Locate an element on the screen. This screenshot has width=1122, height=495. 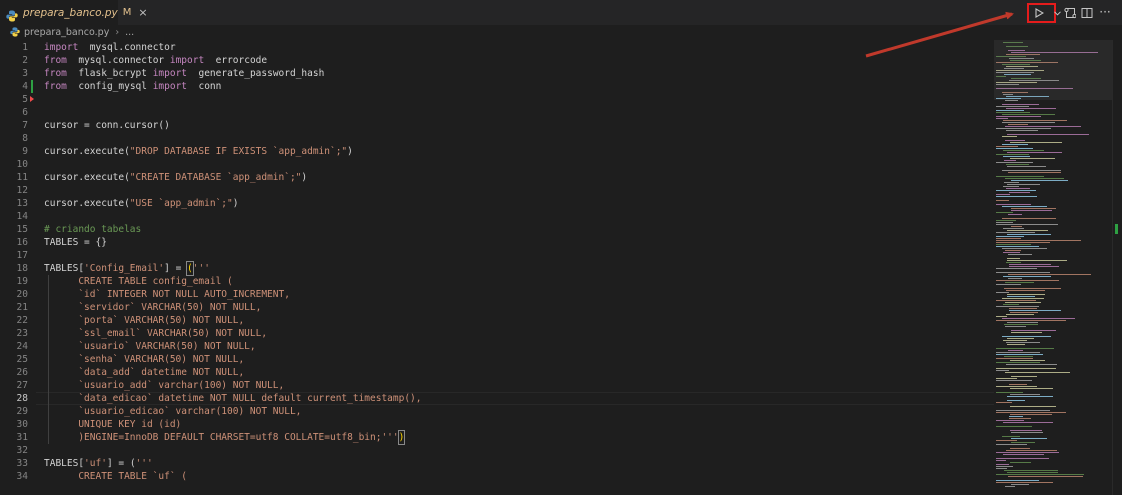
code-line: 4 from config_mysql import conn is located at coordinates (497, 86).